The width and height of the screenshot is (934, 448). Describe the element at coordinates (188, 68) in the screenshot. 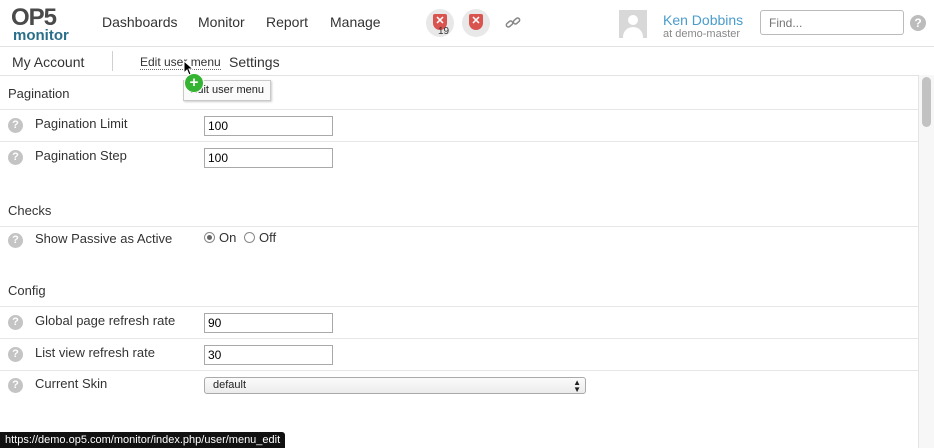

I see `mouse-cursor-icon` at that location.